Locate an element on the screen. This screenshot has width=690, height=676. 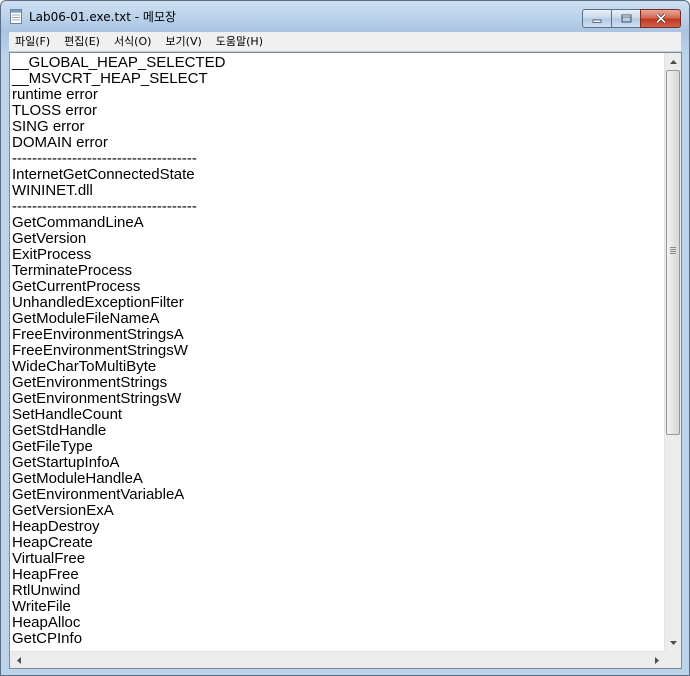
text-line: UnhandledExceptionFilter is located at coordinates (98, 302).